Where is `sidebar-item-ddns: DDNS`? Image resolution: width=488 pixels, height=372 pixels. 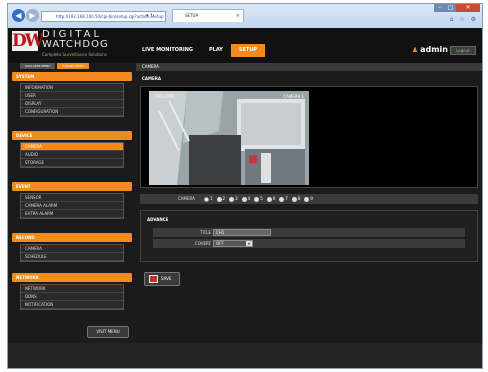 sidebar-item-ddns: DDNS is located at coordinates (72, 297).